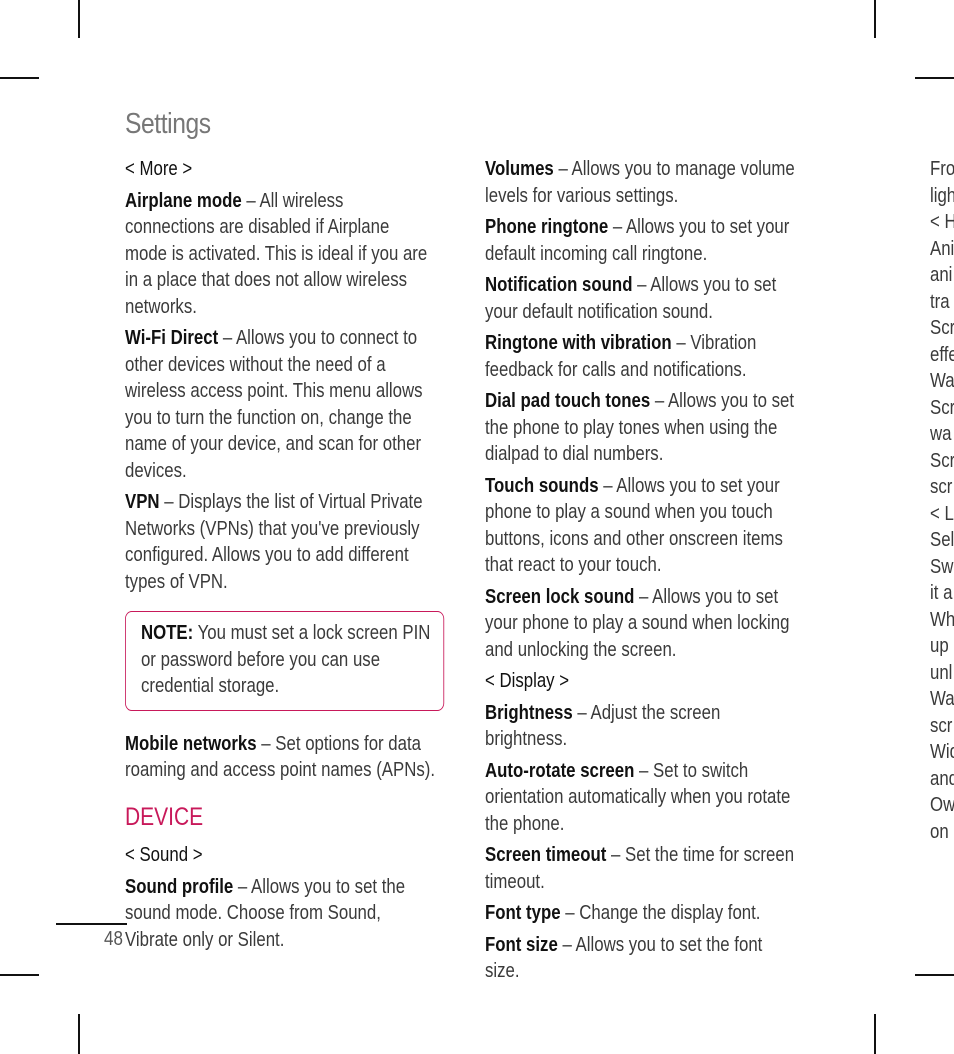  What do you see at coordinates (546, 855) in the screenshot?
I see `entry-term: Screen timeout` at bounding box center [546, 855].